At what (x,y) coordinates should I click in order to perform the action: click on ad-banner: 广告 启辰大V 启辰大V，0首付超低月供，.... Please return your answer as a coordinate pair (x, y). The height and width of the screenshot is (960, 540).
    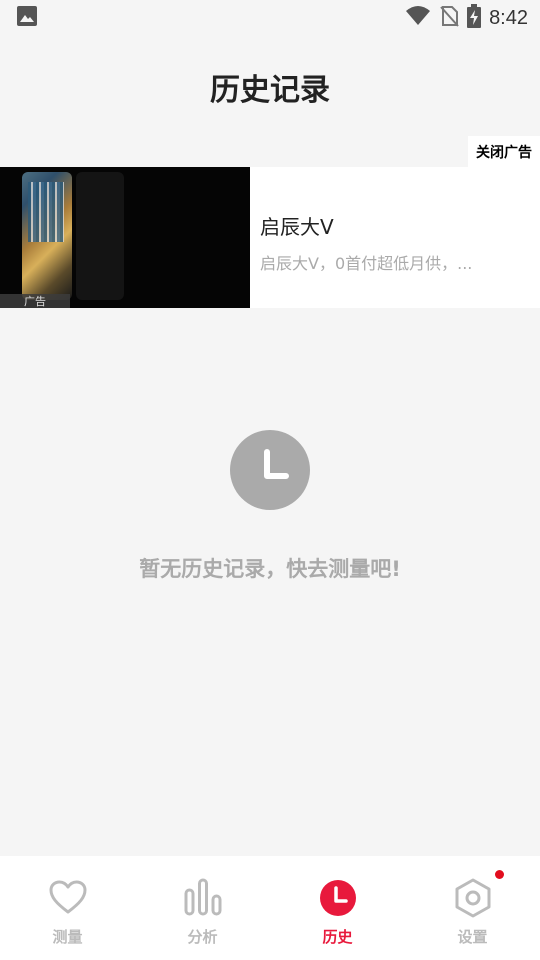
    Looking at the image, I should click on (270, 237).